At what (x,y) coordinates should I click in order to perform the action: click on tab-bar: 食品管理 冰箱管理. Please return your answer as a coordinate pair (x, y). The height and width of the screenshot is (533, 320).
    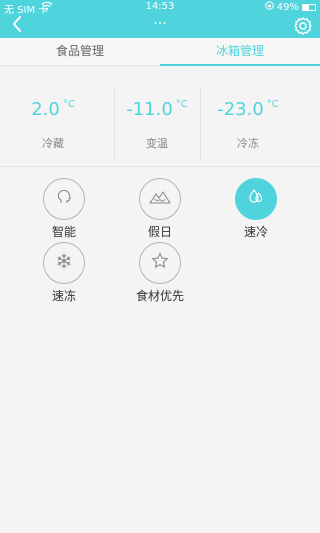
    Looking at the image, I should click on (160, 52).